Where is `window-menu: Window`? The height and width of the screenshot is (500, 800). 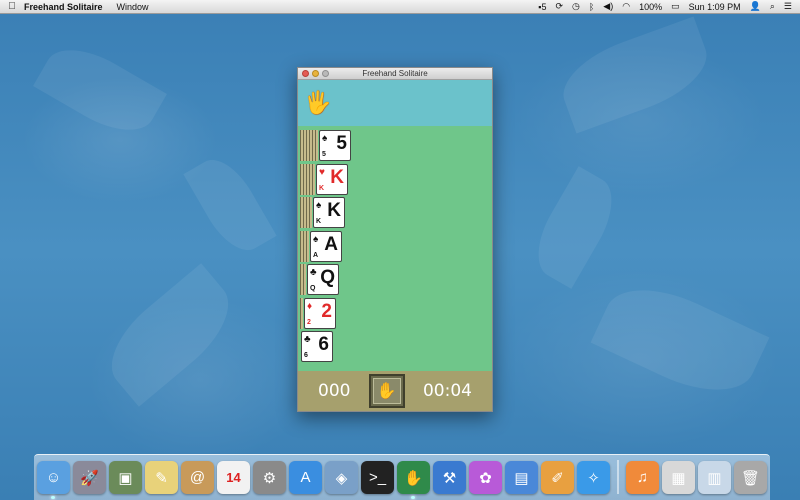 window-menu: Window is located at coordinates (133, 7).